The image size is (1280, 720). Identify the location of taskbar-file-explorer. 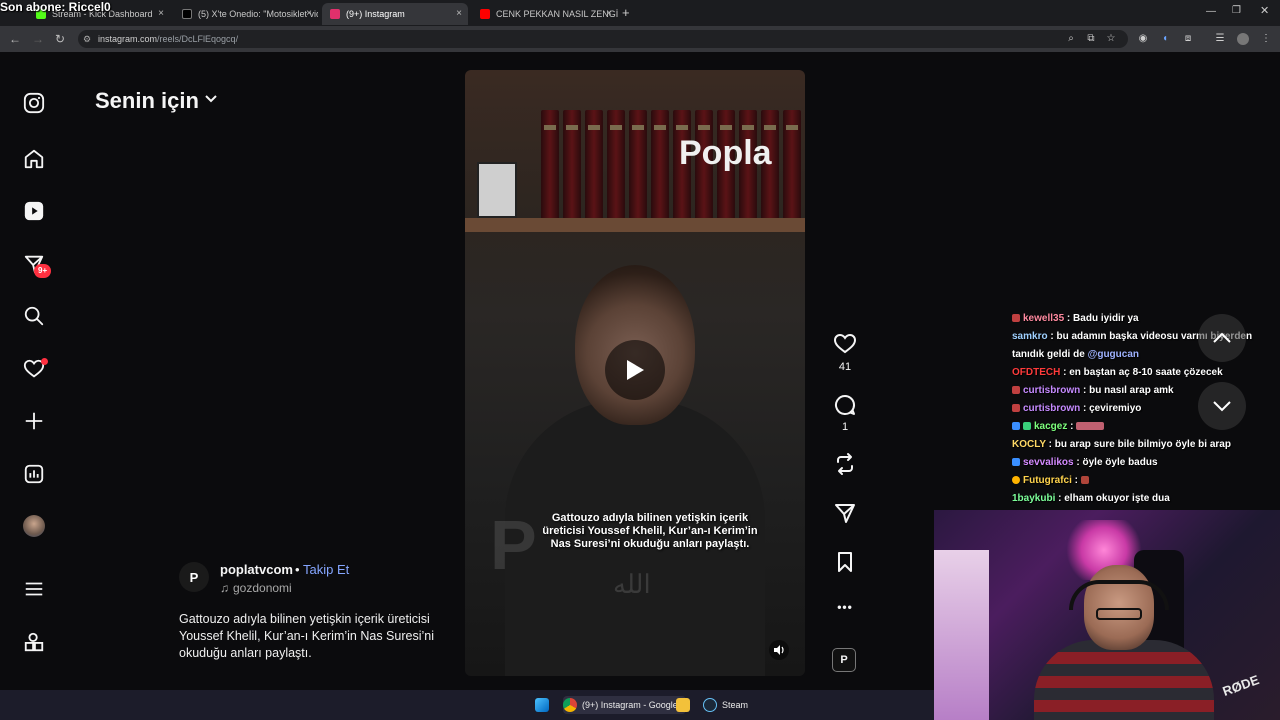
(685, 705).